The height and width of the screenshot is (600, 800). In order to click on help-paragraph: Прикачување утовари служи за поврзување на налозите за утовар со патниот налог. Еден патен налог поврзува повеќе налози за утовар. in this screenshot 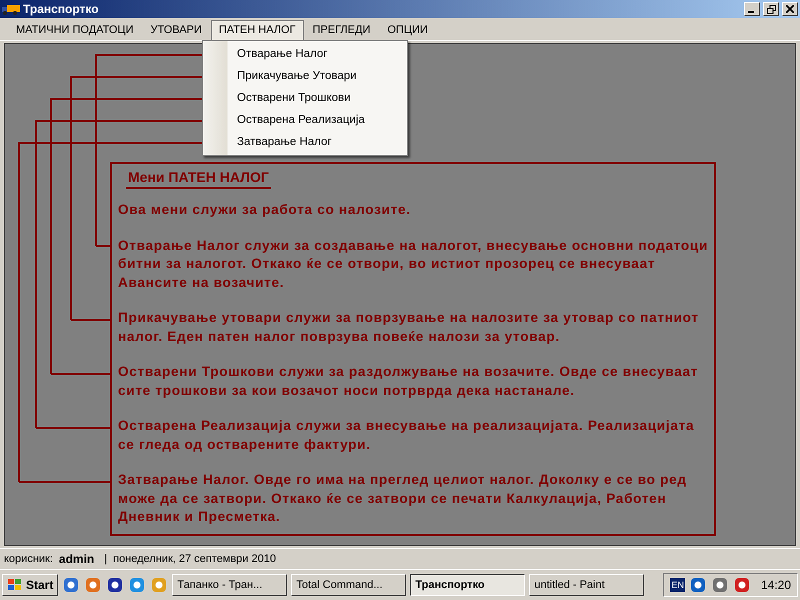, I will do `click(409, 327)`.